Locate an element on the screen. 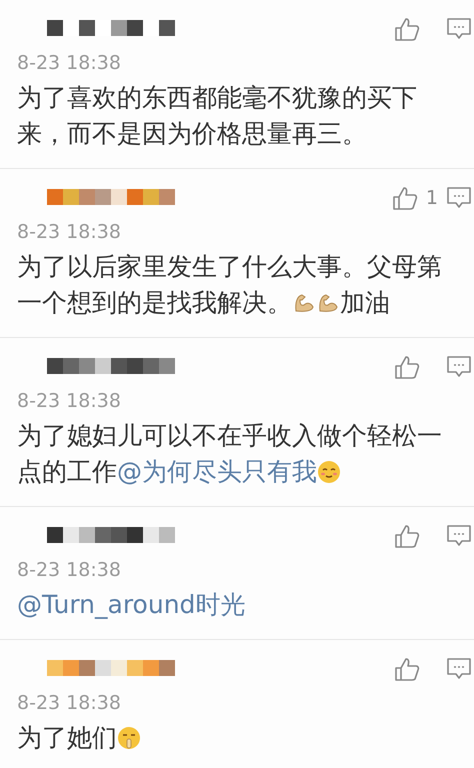 This screenshot has height=768, width=474. user-mention-link: @Turn_around时光 is located at coordinates (131, 604).